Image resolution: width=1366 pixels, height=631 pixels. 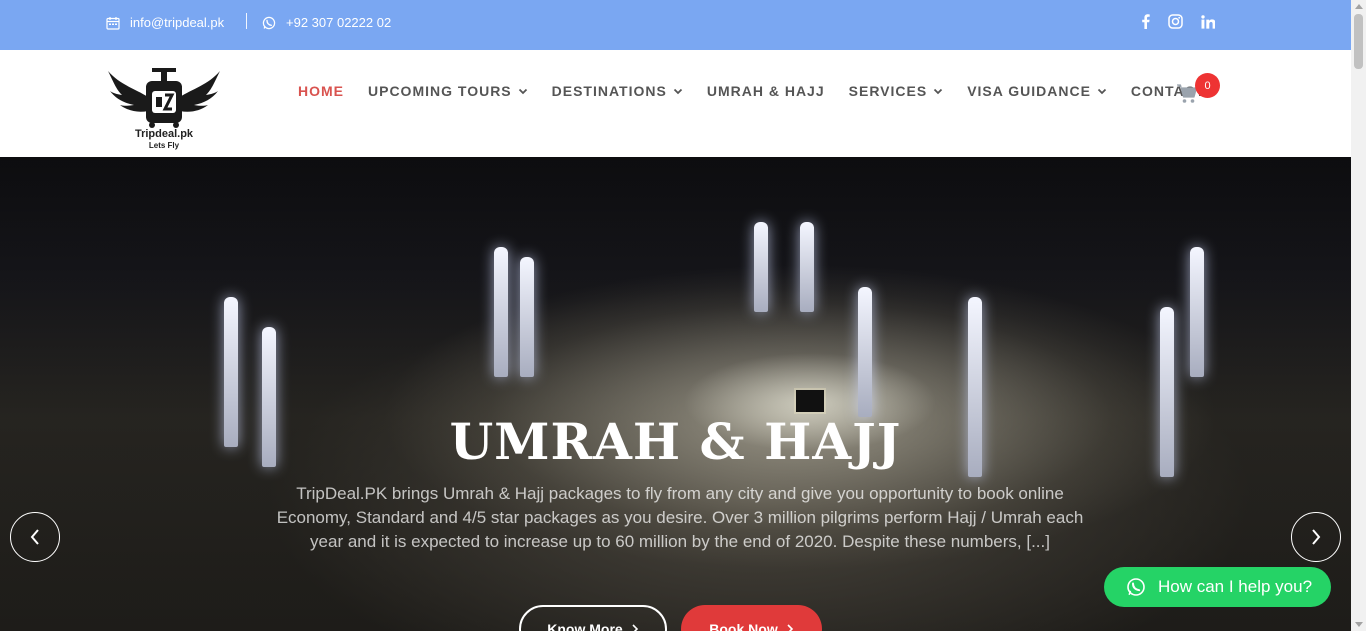 What do you see at coordinates (751, 618) in the screenshot?
I see `book-now-button: Book Now` at bounding box center [751, 618].